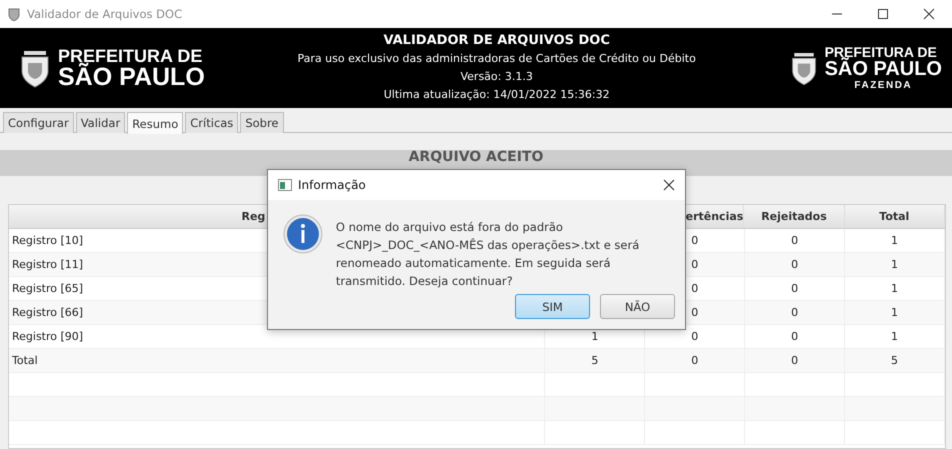 The width and height of the screenshot is (952, 449). What do you see at coordinates (155, 123) in the screenshot?
I see `tab: Resumo` at bounding box center [155, 123].